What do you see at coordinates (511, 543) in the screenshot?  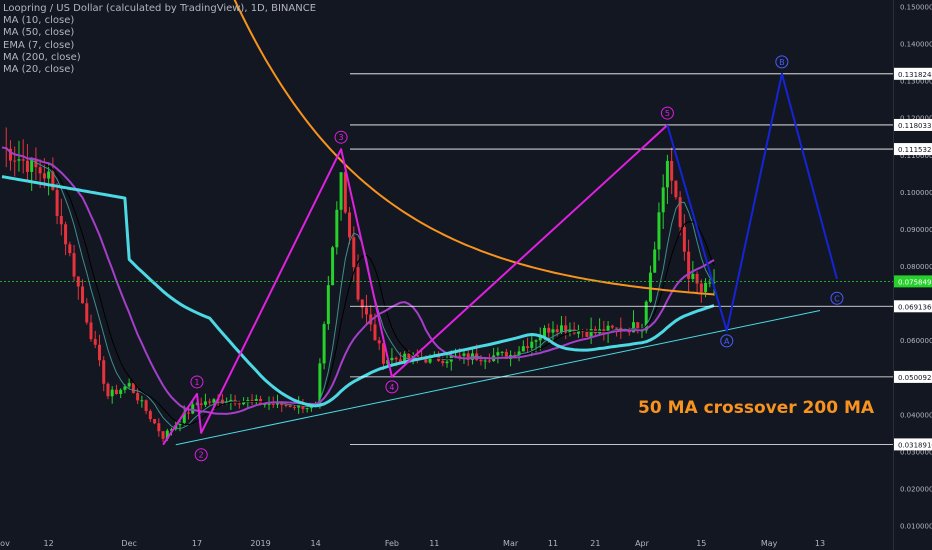 I see `x-tick-label-8: Mar` at bounding box center [511, 543].